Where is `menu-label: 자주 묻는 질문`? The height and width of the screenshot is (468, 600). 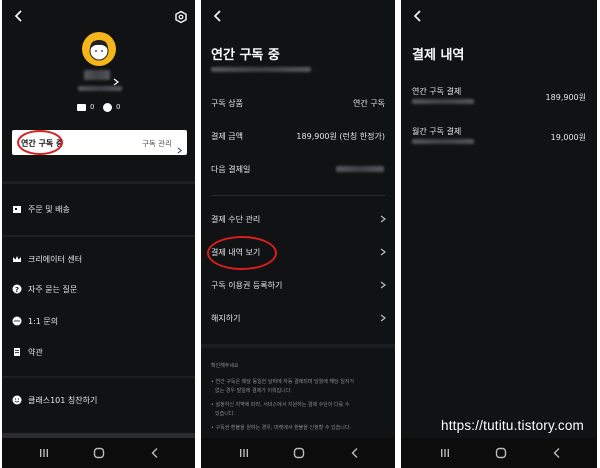
menu-label: 자주 묻는 질문 is located at coordinates (53, 289).